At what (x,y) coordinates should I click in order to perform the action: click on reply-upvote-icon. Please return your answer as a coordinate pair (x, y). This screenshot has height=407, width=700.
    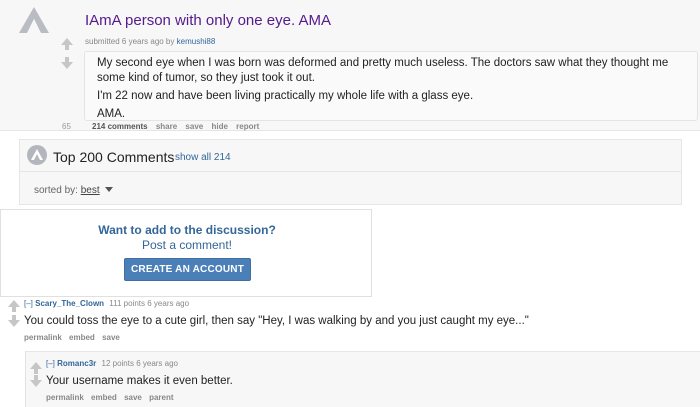
    Looking at the image, I should click on (36, 368).